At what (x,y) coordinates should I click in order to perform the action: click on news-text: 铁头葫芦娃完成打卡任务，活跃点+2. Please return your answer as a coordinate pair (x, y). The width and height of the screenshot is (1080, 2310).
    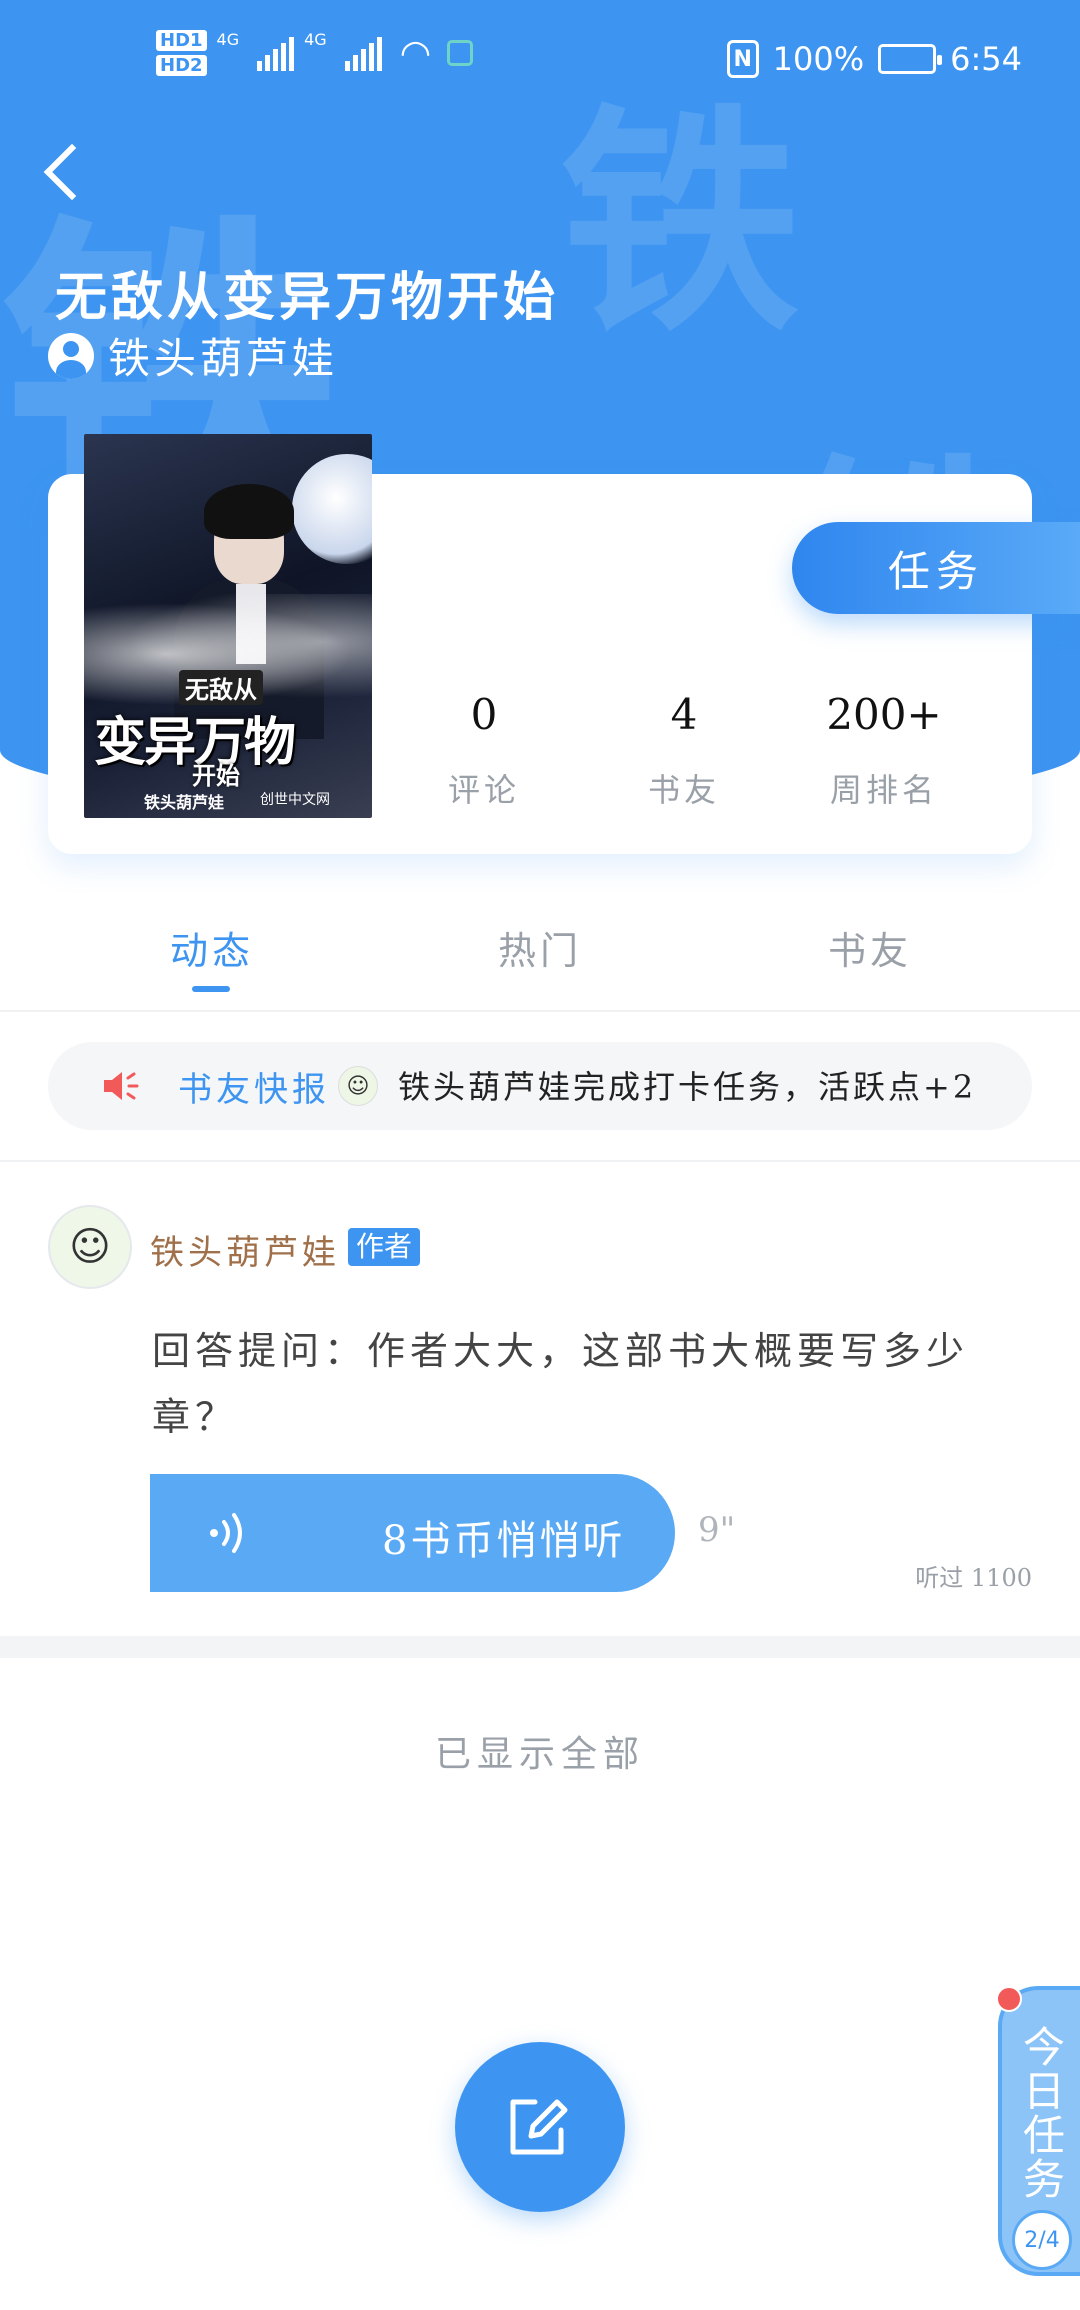
    Looking at the image, I should click on (687, 1087).